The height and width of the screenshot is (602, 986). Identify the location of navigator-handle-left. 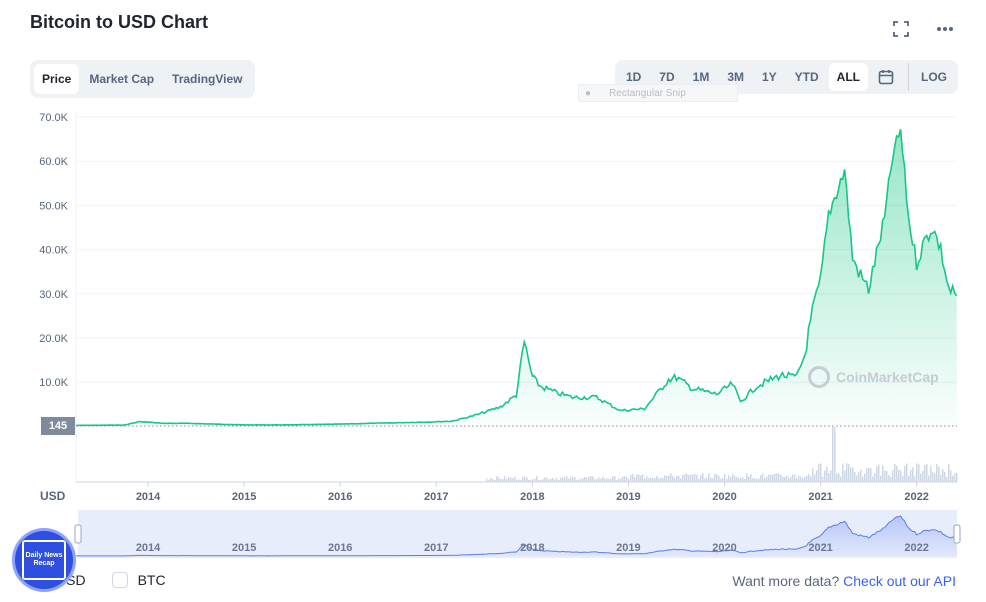
(78, 534).